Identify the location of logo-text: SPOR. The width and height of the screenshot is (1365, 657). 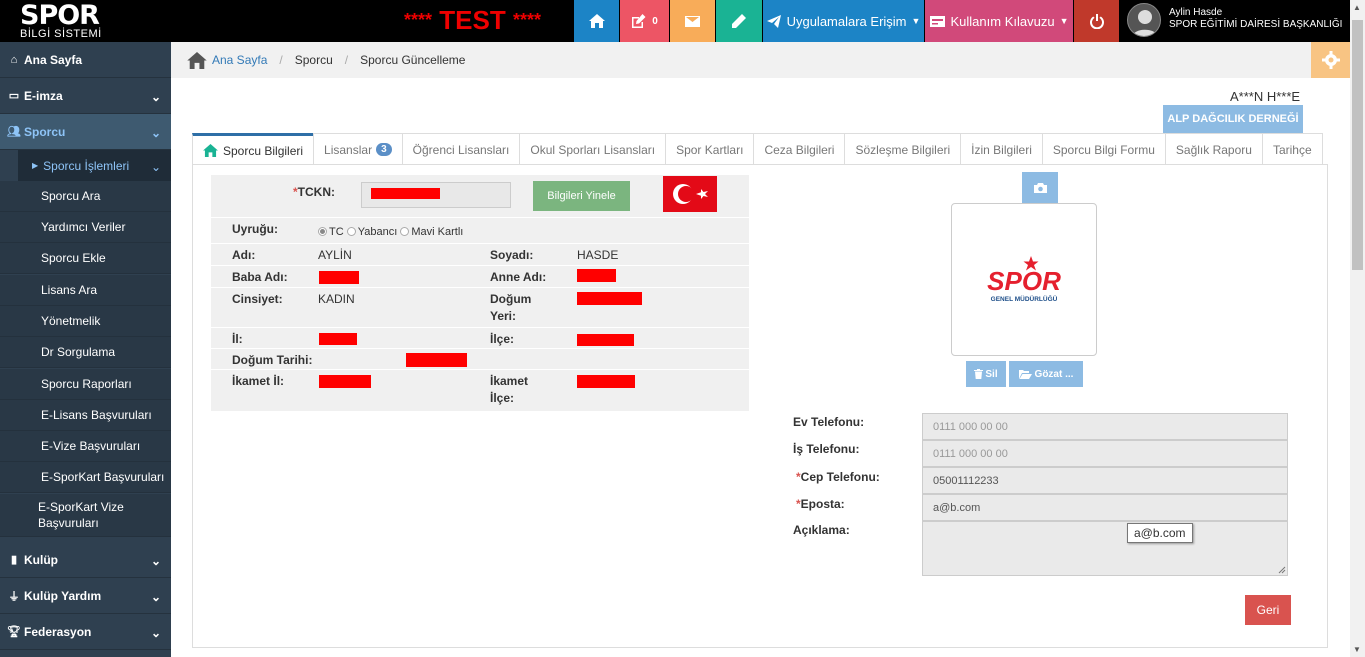
(60, 15).